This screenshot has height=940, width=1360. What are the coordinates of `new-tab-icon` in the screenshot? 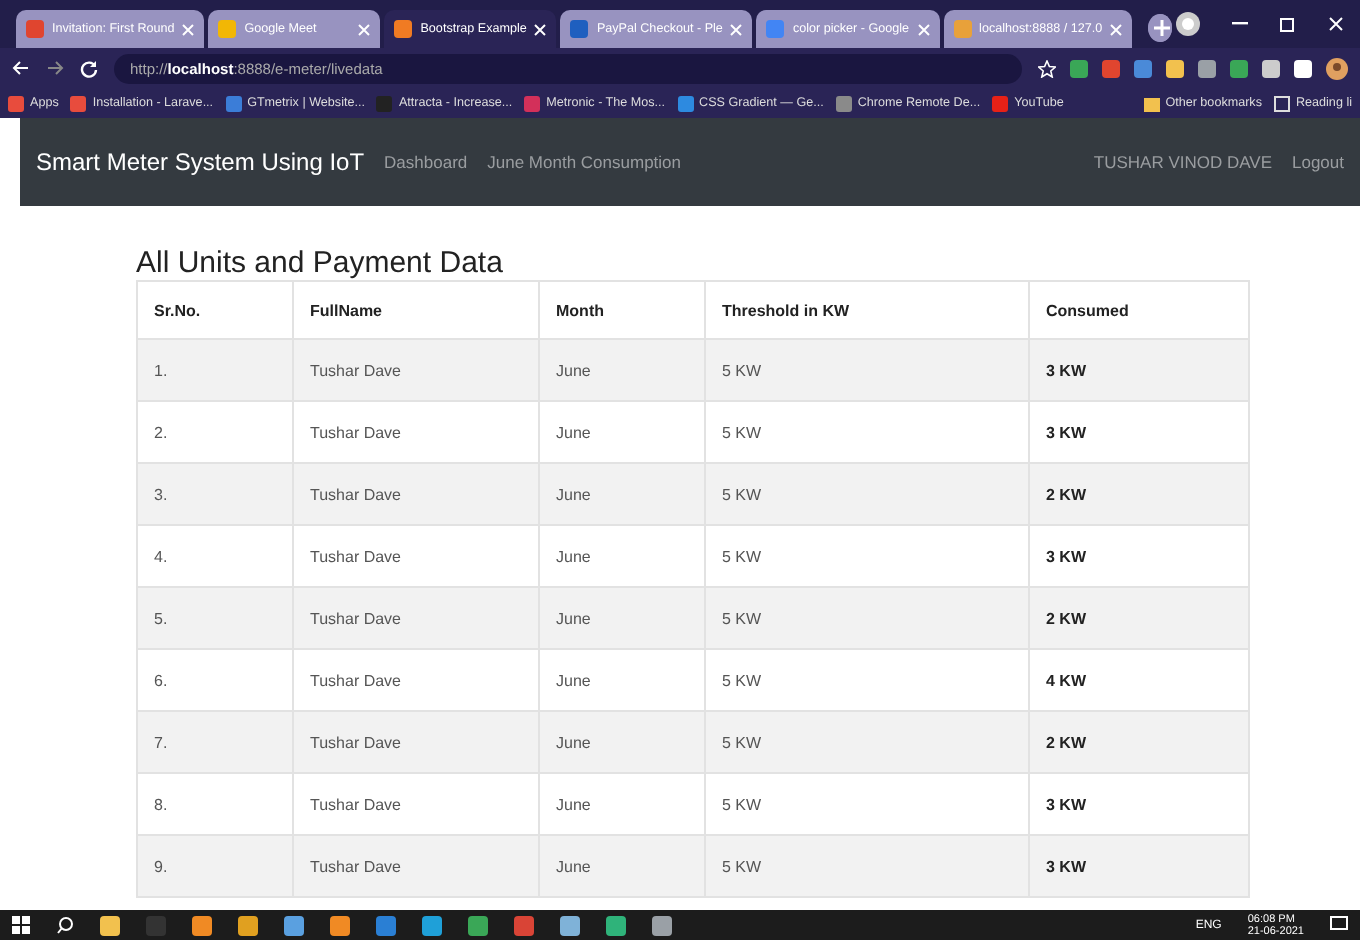 It's located at (1160, 28).